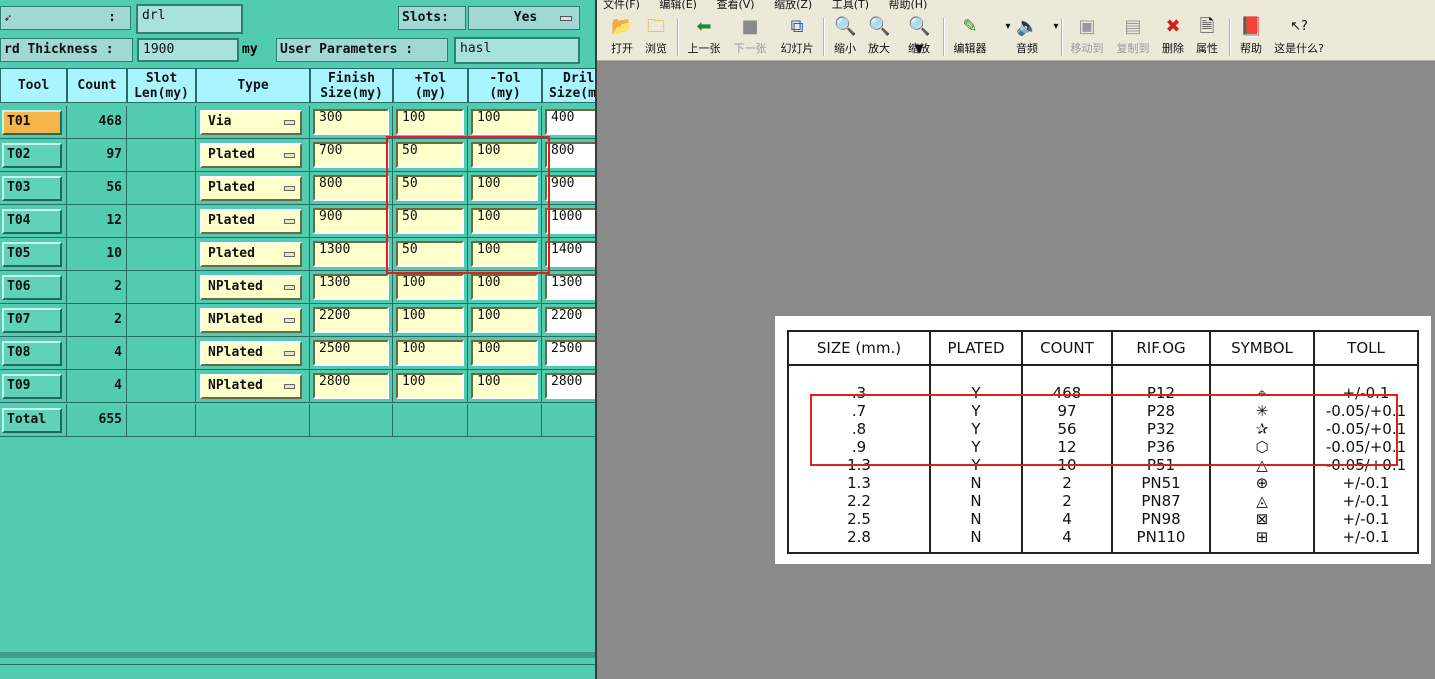  Describe the element at coordinates (351, 122) in the screenshot. I see `finish-size-input: 300` at that location.